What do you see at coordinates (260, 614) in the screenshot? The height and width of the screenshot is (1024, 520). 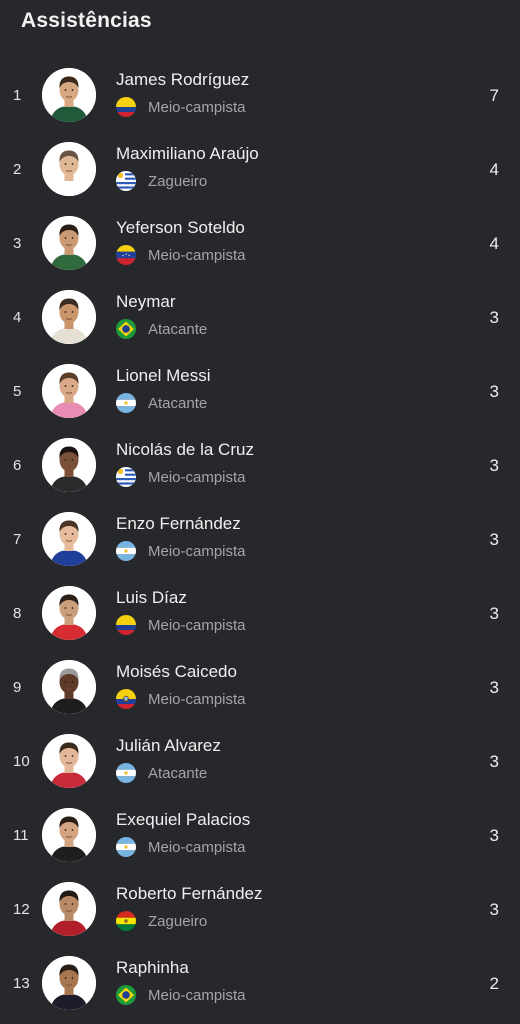 I see `player-row-8: 8 Luis Díaz Meio-campista 3` at bounding box center [260, 614].